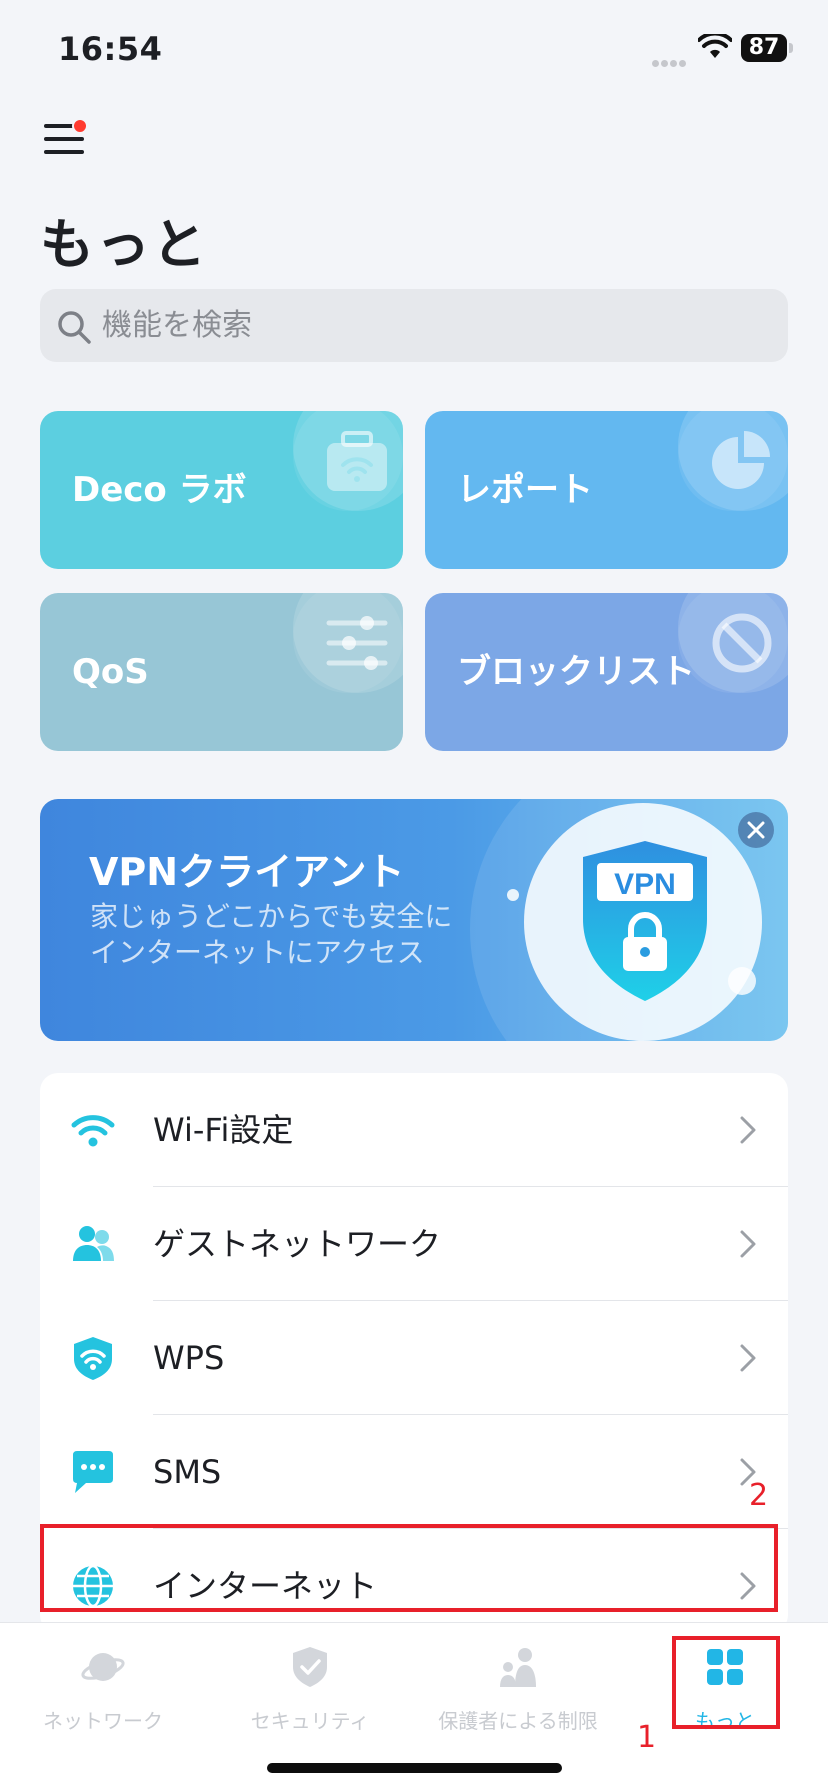 The image size is (828, 1792). Describe the element at coordinates (103, 1693) in the screenshot. I see `tab-network: ネットワーク` at that location.